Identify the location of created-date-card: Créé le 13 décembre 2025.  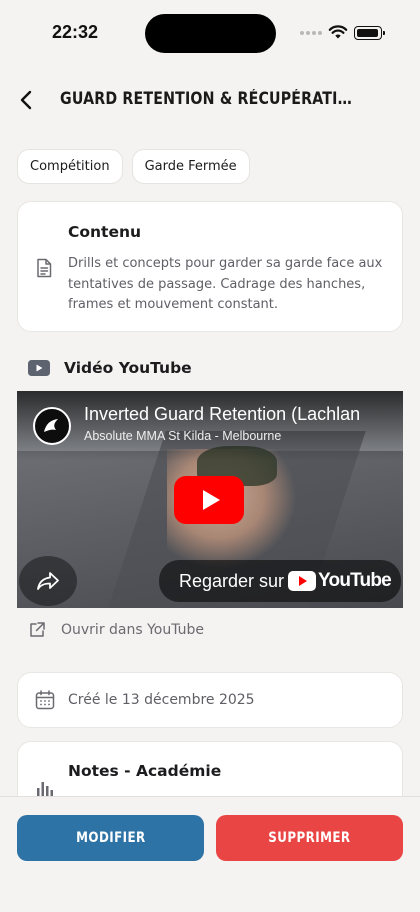
(210, 700).